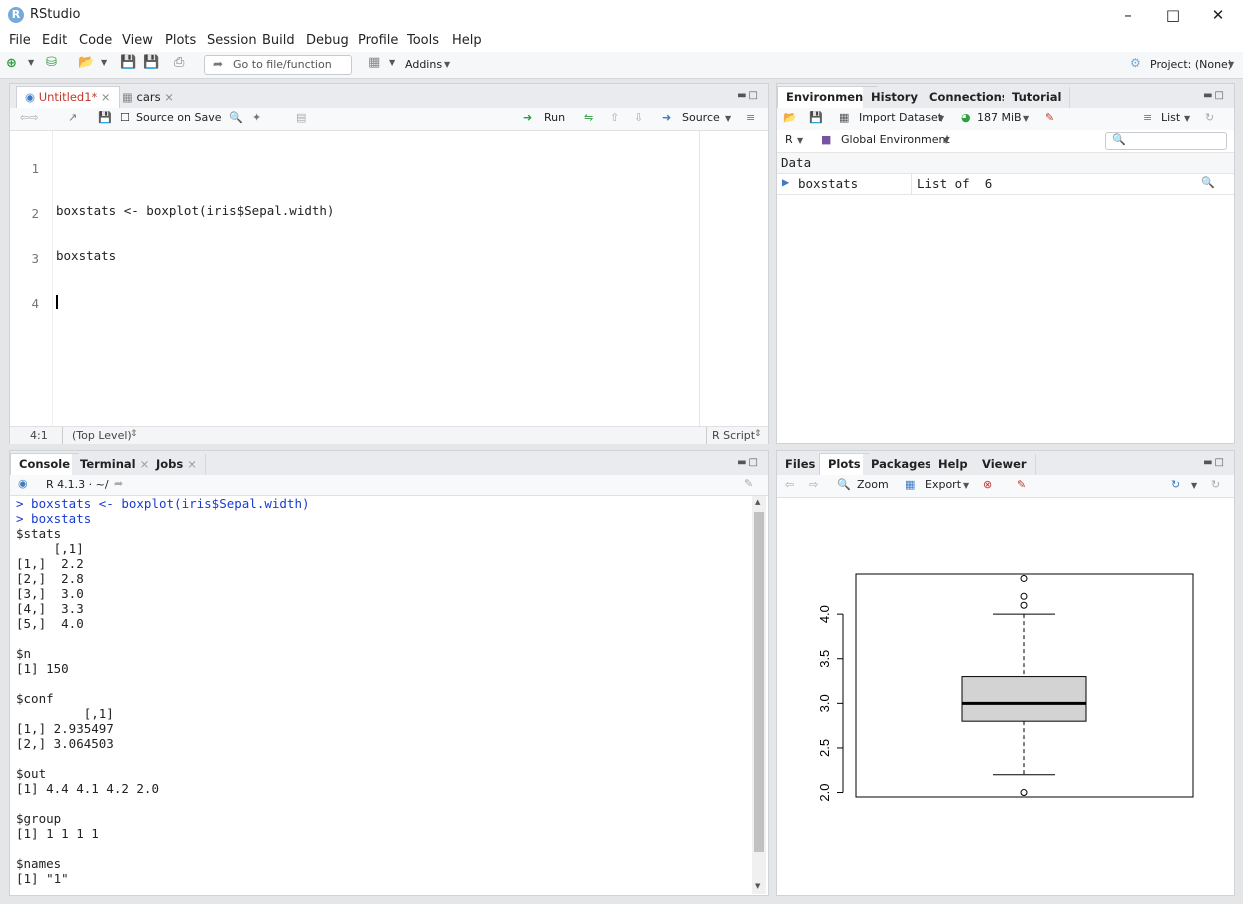  I want to click on previous-plot-icon: ⇦, so click(789, 484).